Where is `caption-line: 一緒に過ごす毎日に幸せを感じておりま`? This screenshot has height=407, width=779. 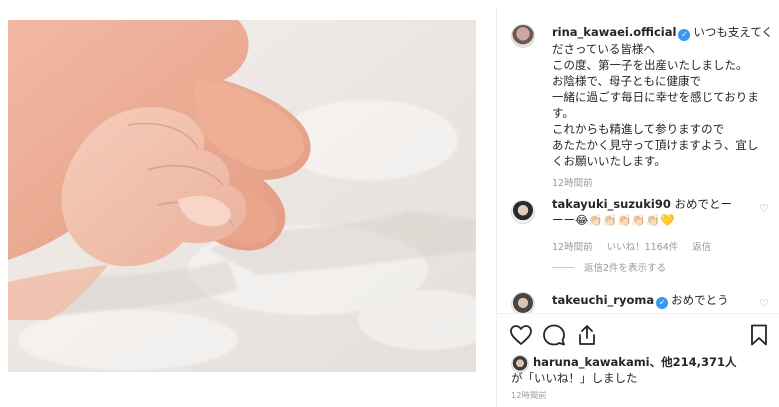 caption-line: 一緒に過ごす毎日に幸せを感じておりま is located at coordinates (655, 97).